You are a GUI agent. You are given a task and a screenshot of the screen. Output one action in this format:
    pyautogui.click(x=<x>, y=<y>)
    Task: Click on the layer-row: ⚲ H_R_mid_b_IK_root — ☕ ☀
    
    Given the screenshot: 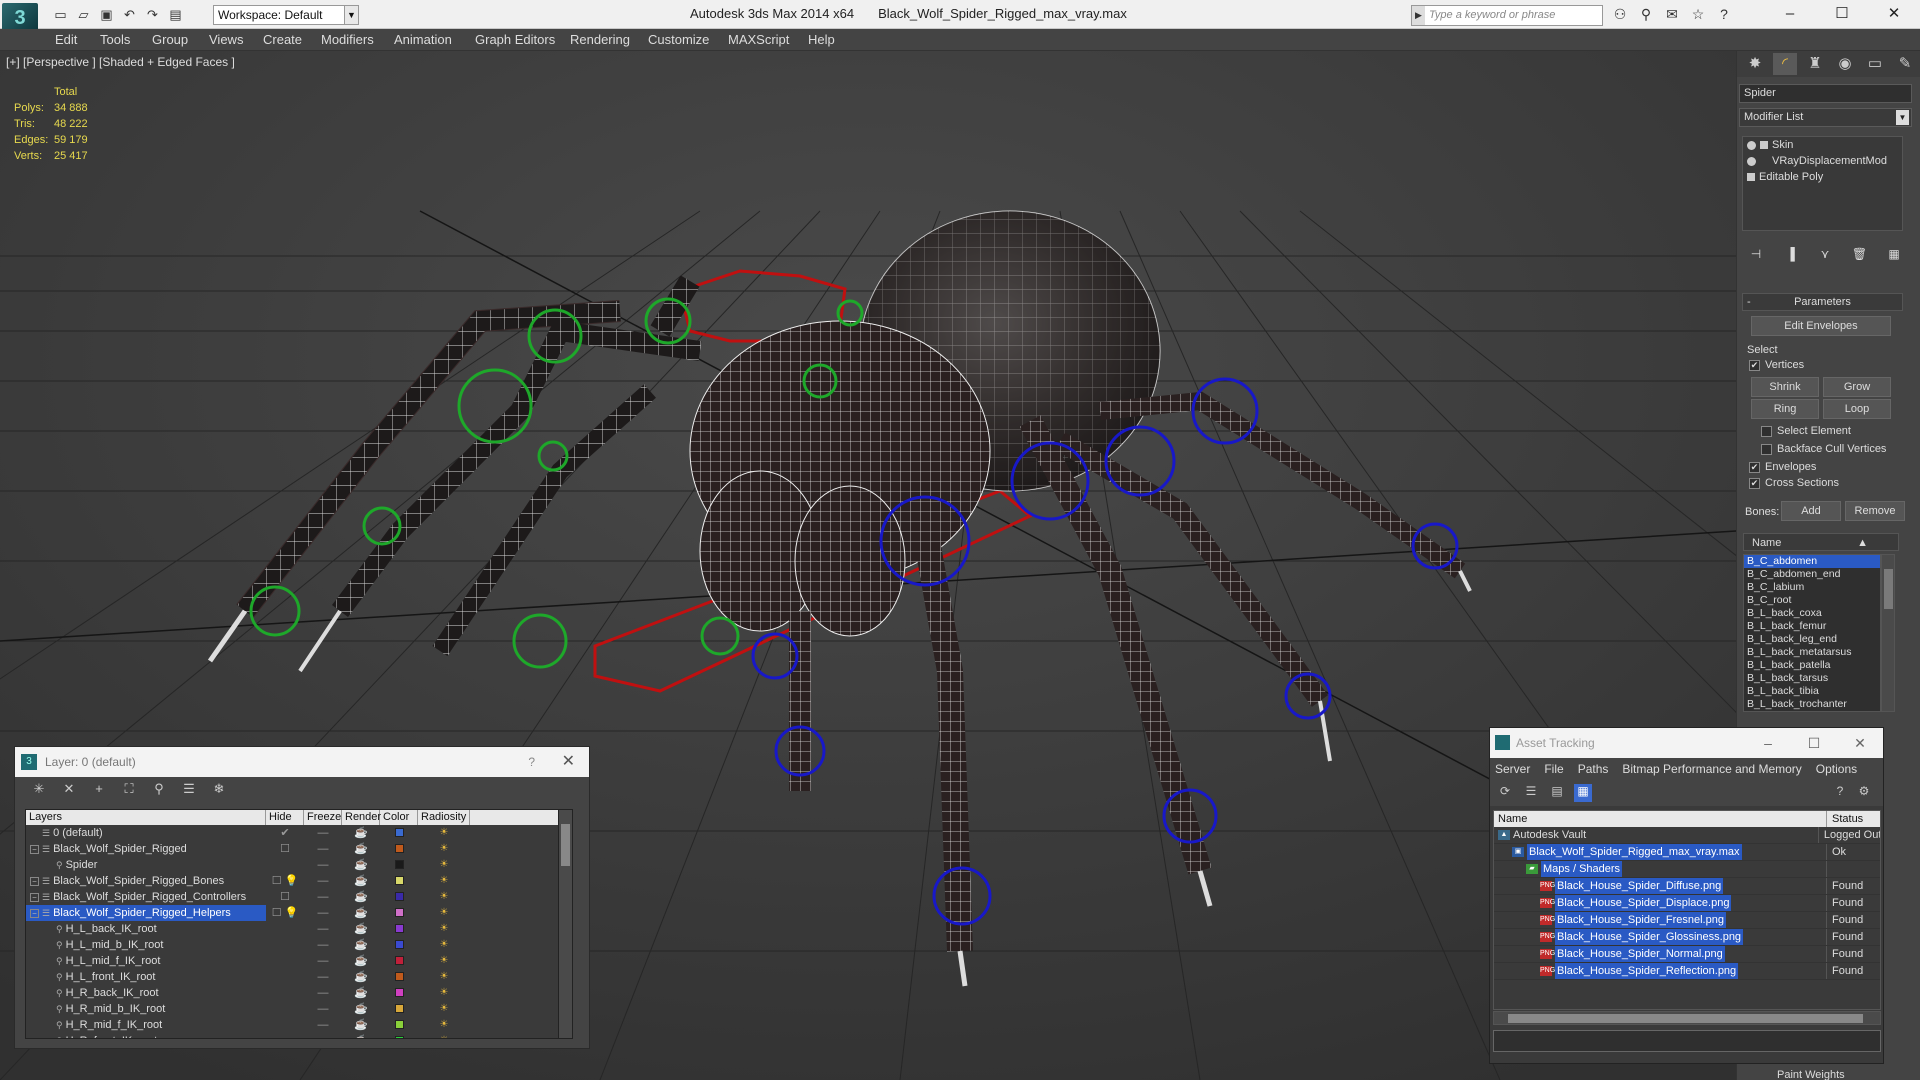 What is the action you would take?
    pyautogui.click(x=299, y=1009)
    